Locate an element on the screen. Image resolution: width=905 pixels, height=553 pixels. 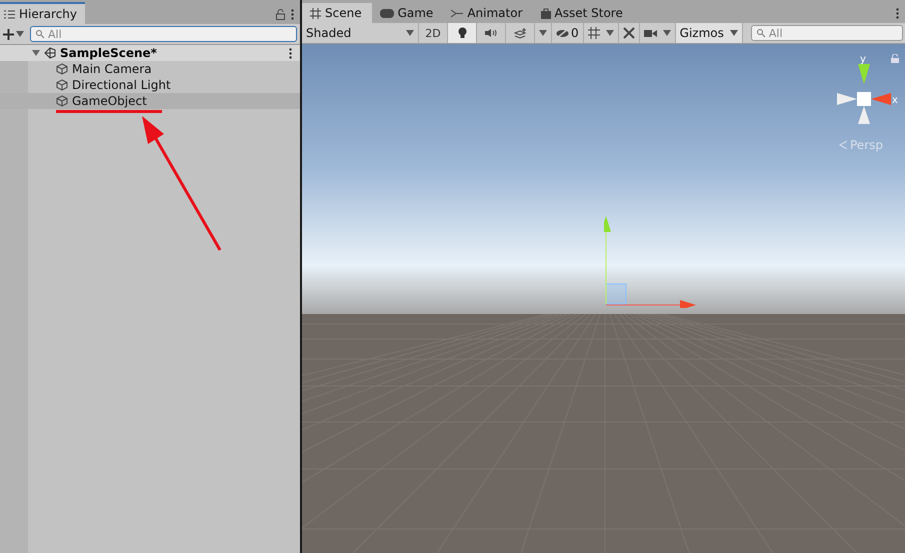
view-tab: Game is located at coordinates (408, 13).